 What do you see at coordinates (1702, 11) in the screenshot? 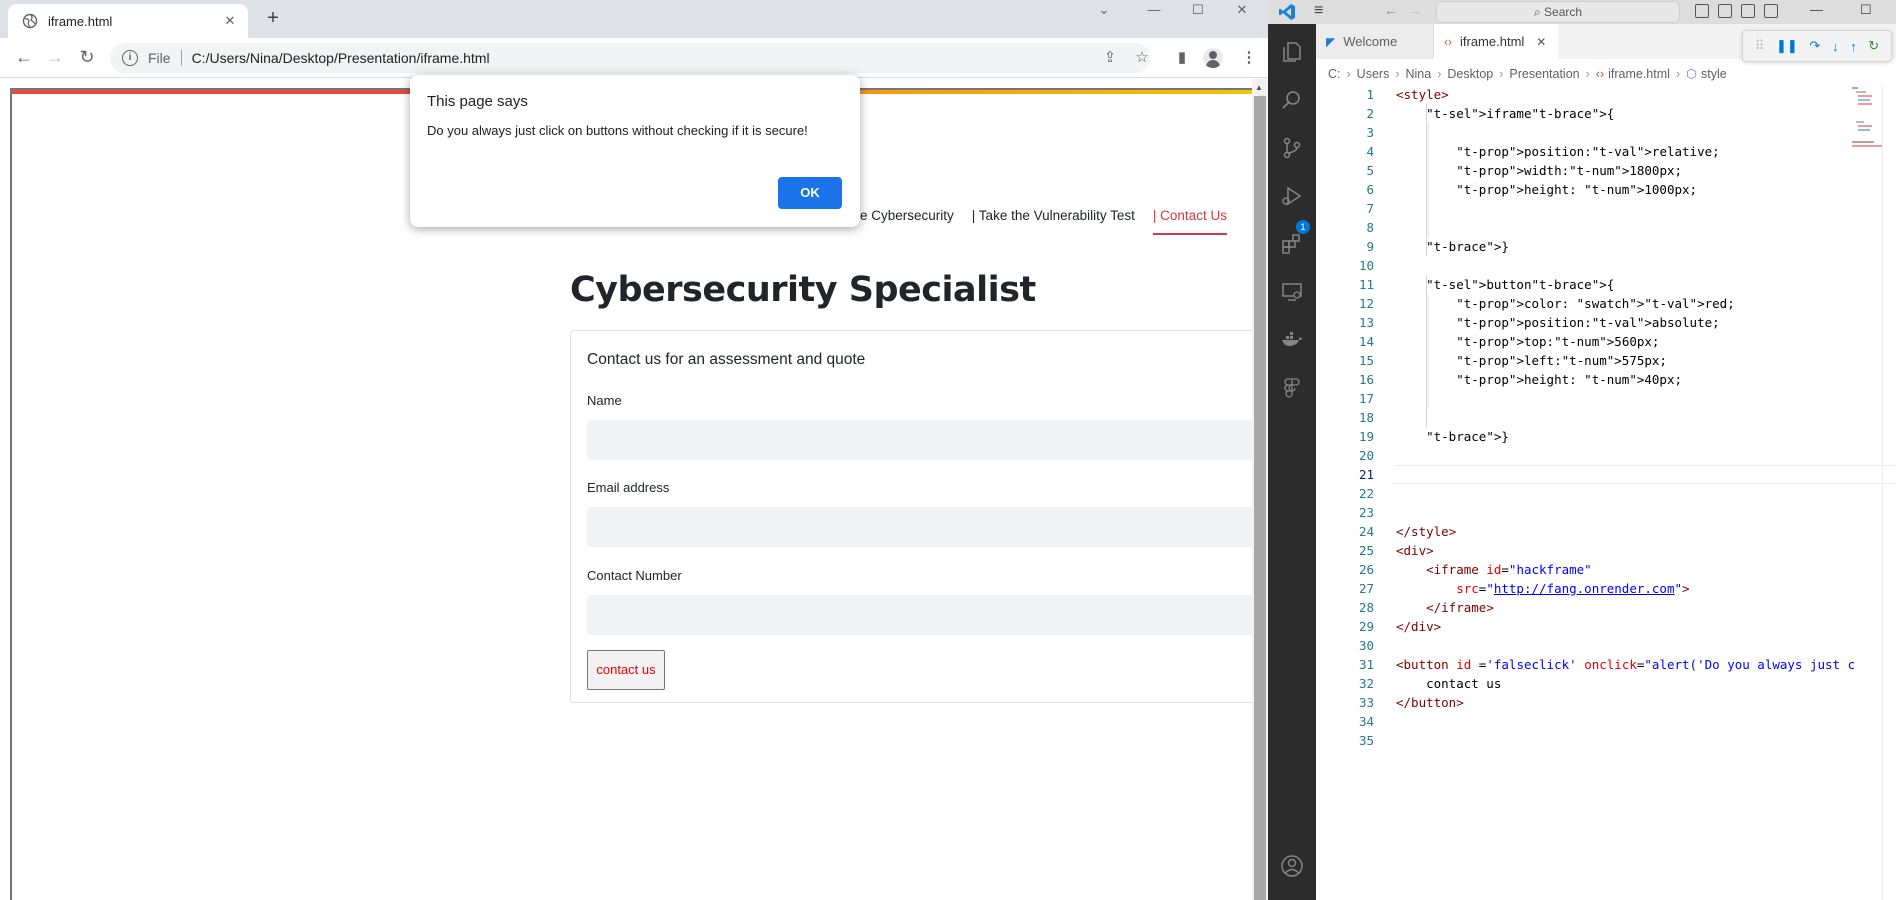
I see `toggle-primary-sidebar-icon` at bounding box center [1702, 11].